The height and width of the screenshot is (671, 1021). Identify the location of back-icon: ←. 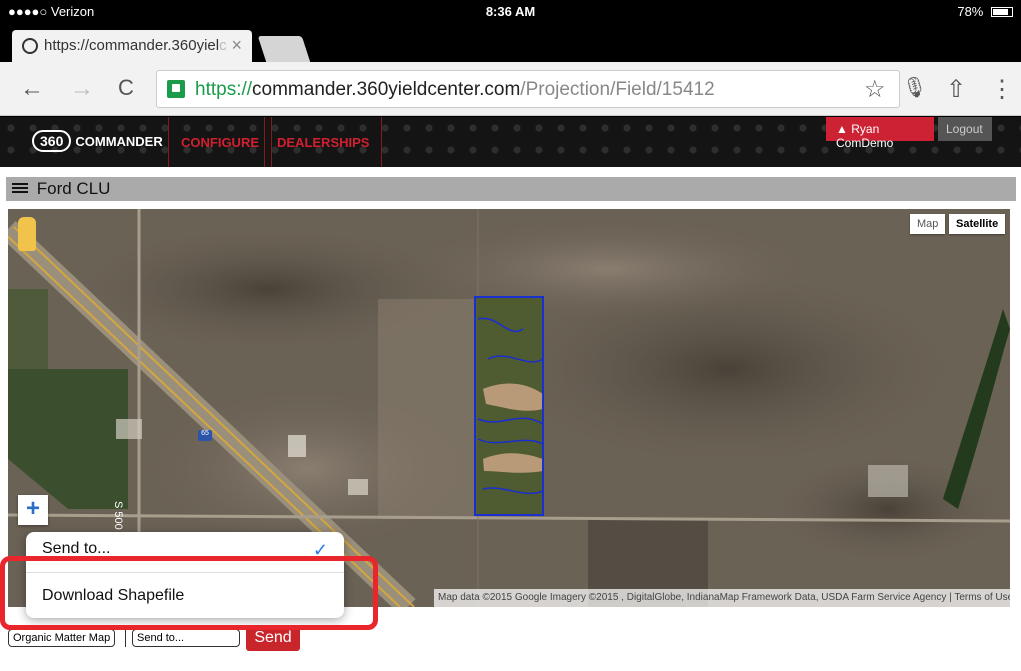
(32, 89).